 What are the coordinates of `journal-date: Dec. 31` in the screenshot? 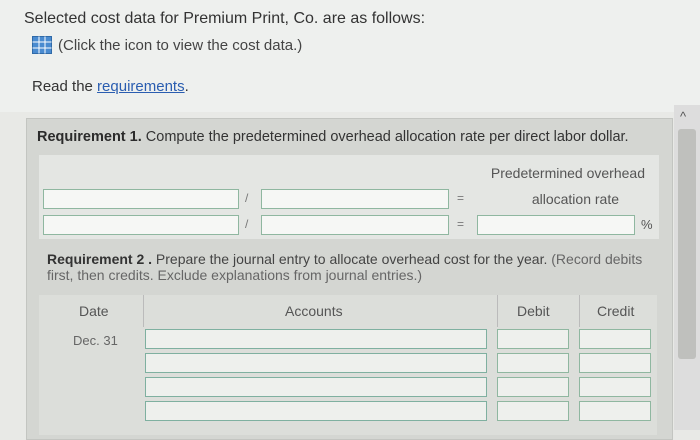 It's located at (95, 340).